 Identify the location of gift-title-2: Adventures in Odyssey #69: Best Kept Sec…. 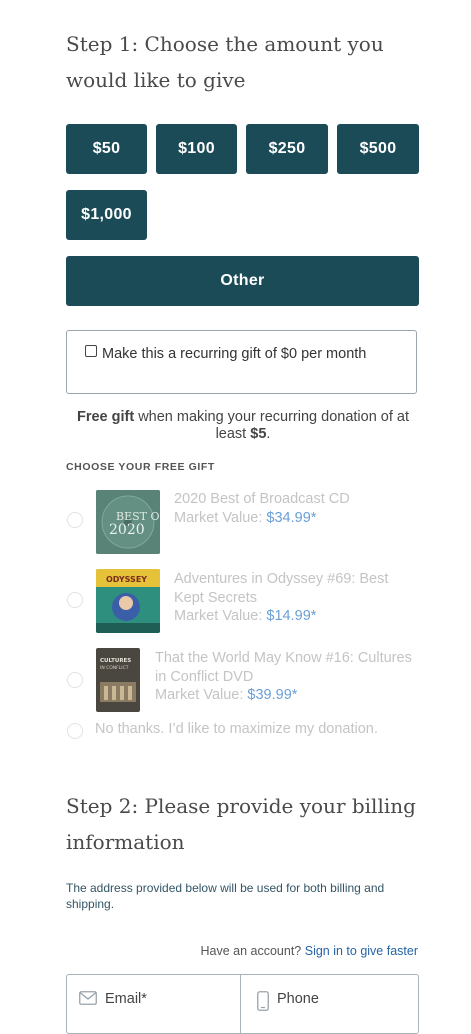
(281, 588).